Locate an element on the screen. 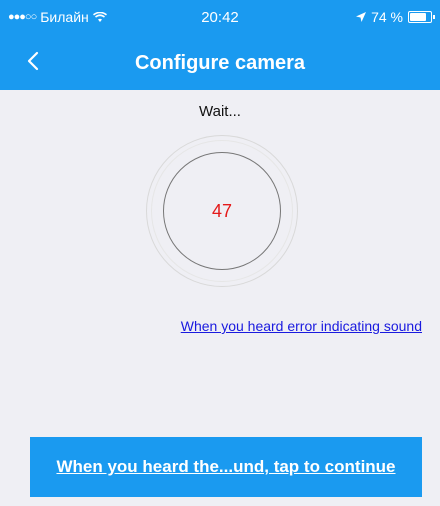  status-right: 74 % is located at coordinates (395, 17).